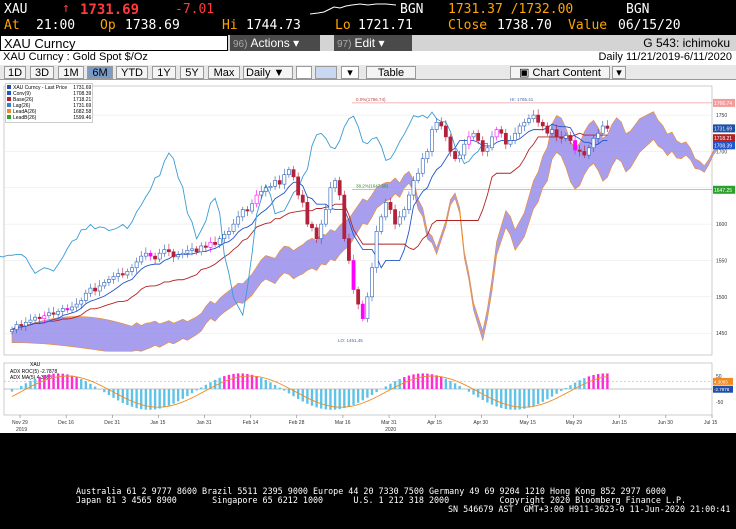  I want to click on low-label: Lo, so click(343, 25).